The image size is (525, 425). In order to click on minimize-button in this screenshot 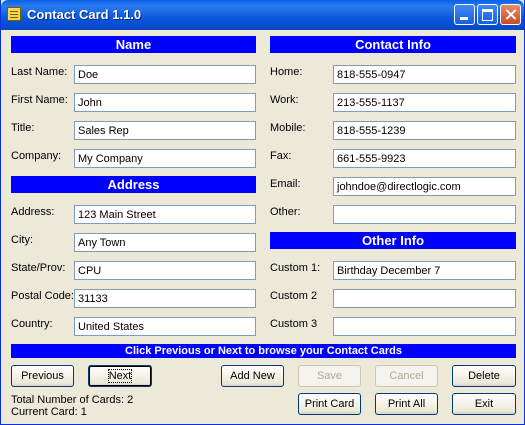, I will do `click(464, 14)`.